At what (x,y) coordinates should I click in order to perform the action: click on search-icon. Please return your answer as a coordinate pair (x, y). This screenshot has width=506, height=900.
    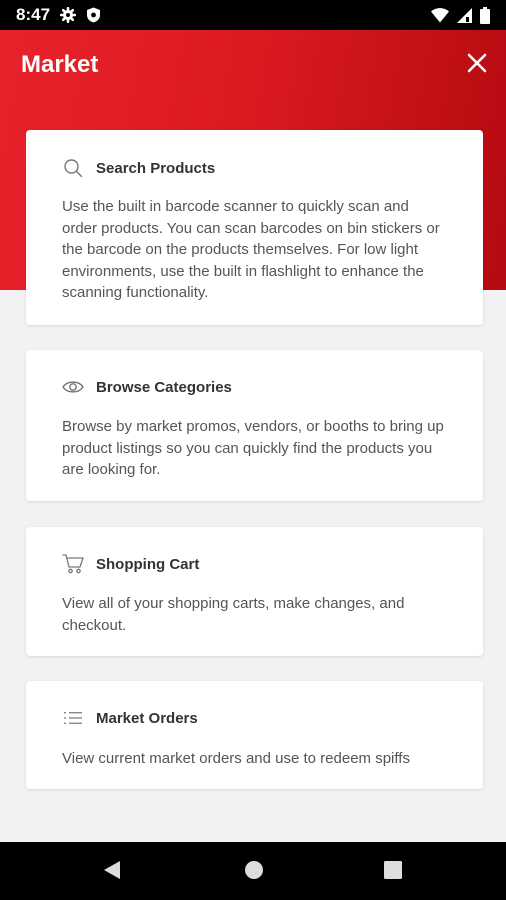
    Looking at the image, I should click on (73, 168).